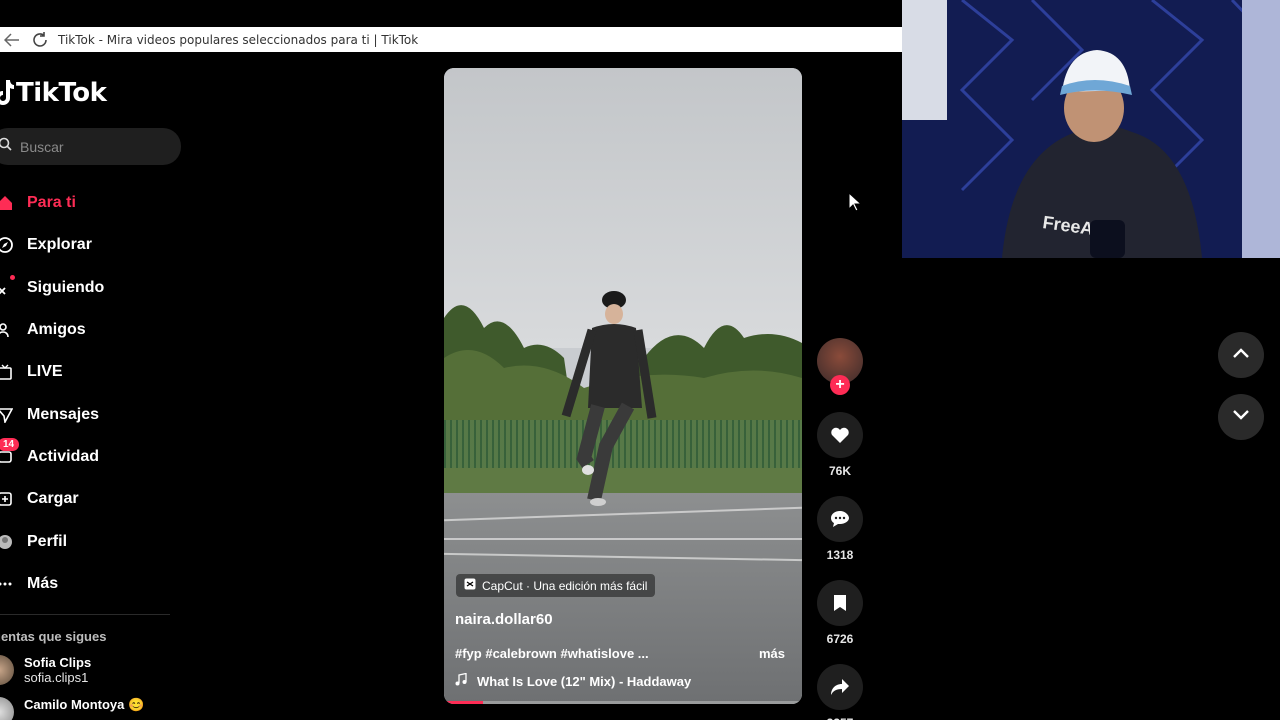 Image resolution: width=1280 pixels, height=720 pixels. What do you see at coordinates (565, 585) in the screenshot?
I see `capcut-tag-label: CapCut · Una edición más fácil` at bounding box center [565, 585].